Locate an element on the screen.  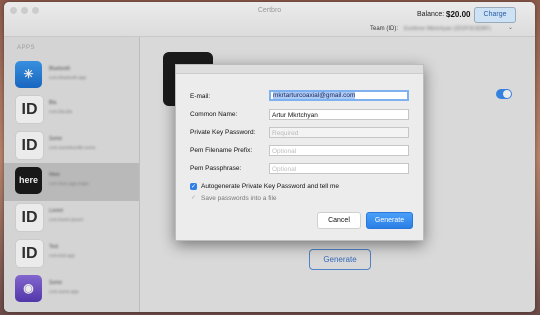
balance-value: $20.00 is located at coordinates (458, 14).